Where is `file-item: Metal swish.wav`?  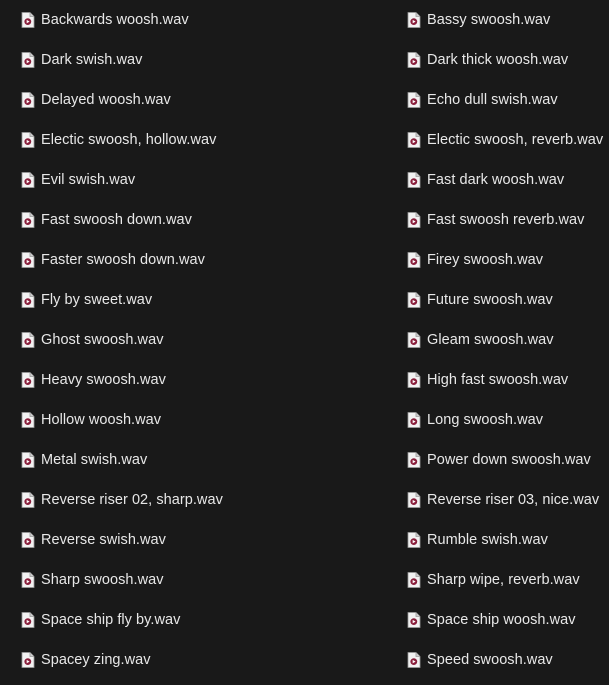
file-item: Metal swish.wav is located at coordinates (84, 460).